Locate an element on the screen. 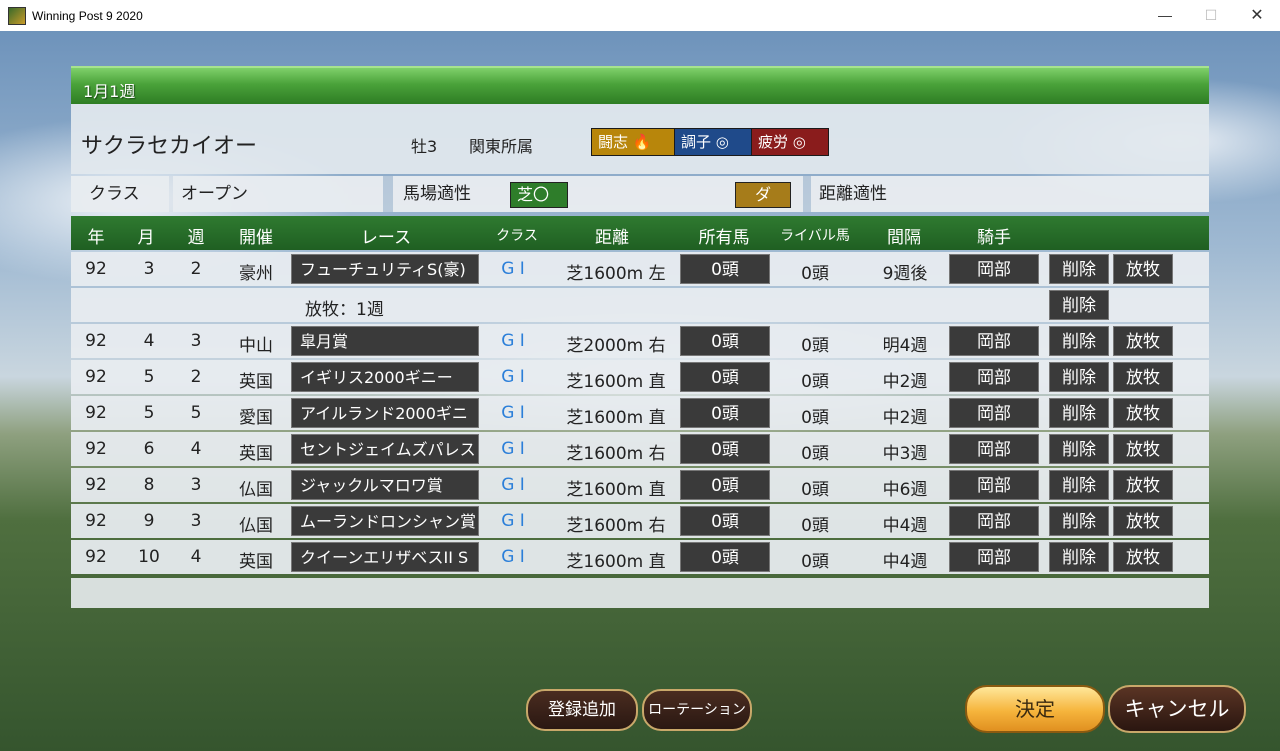 This screenshot has width=1280, height=751. maximize-button: ☐ is located at coordinates (1211, 15).